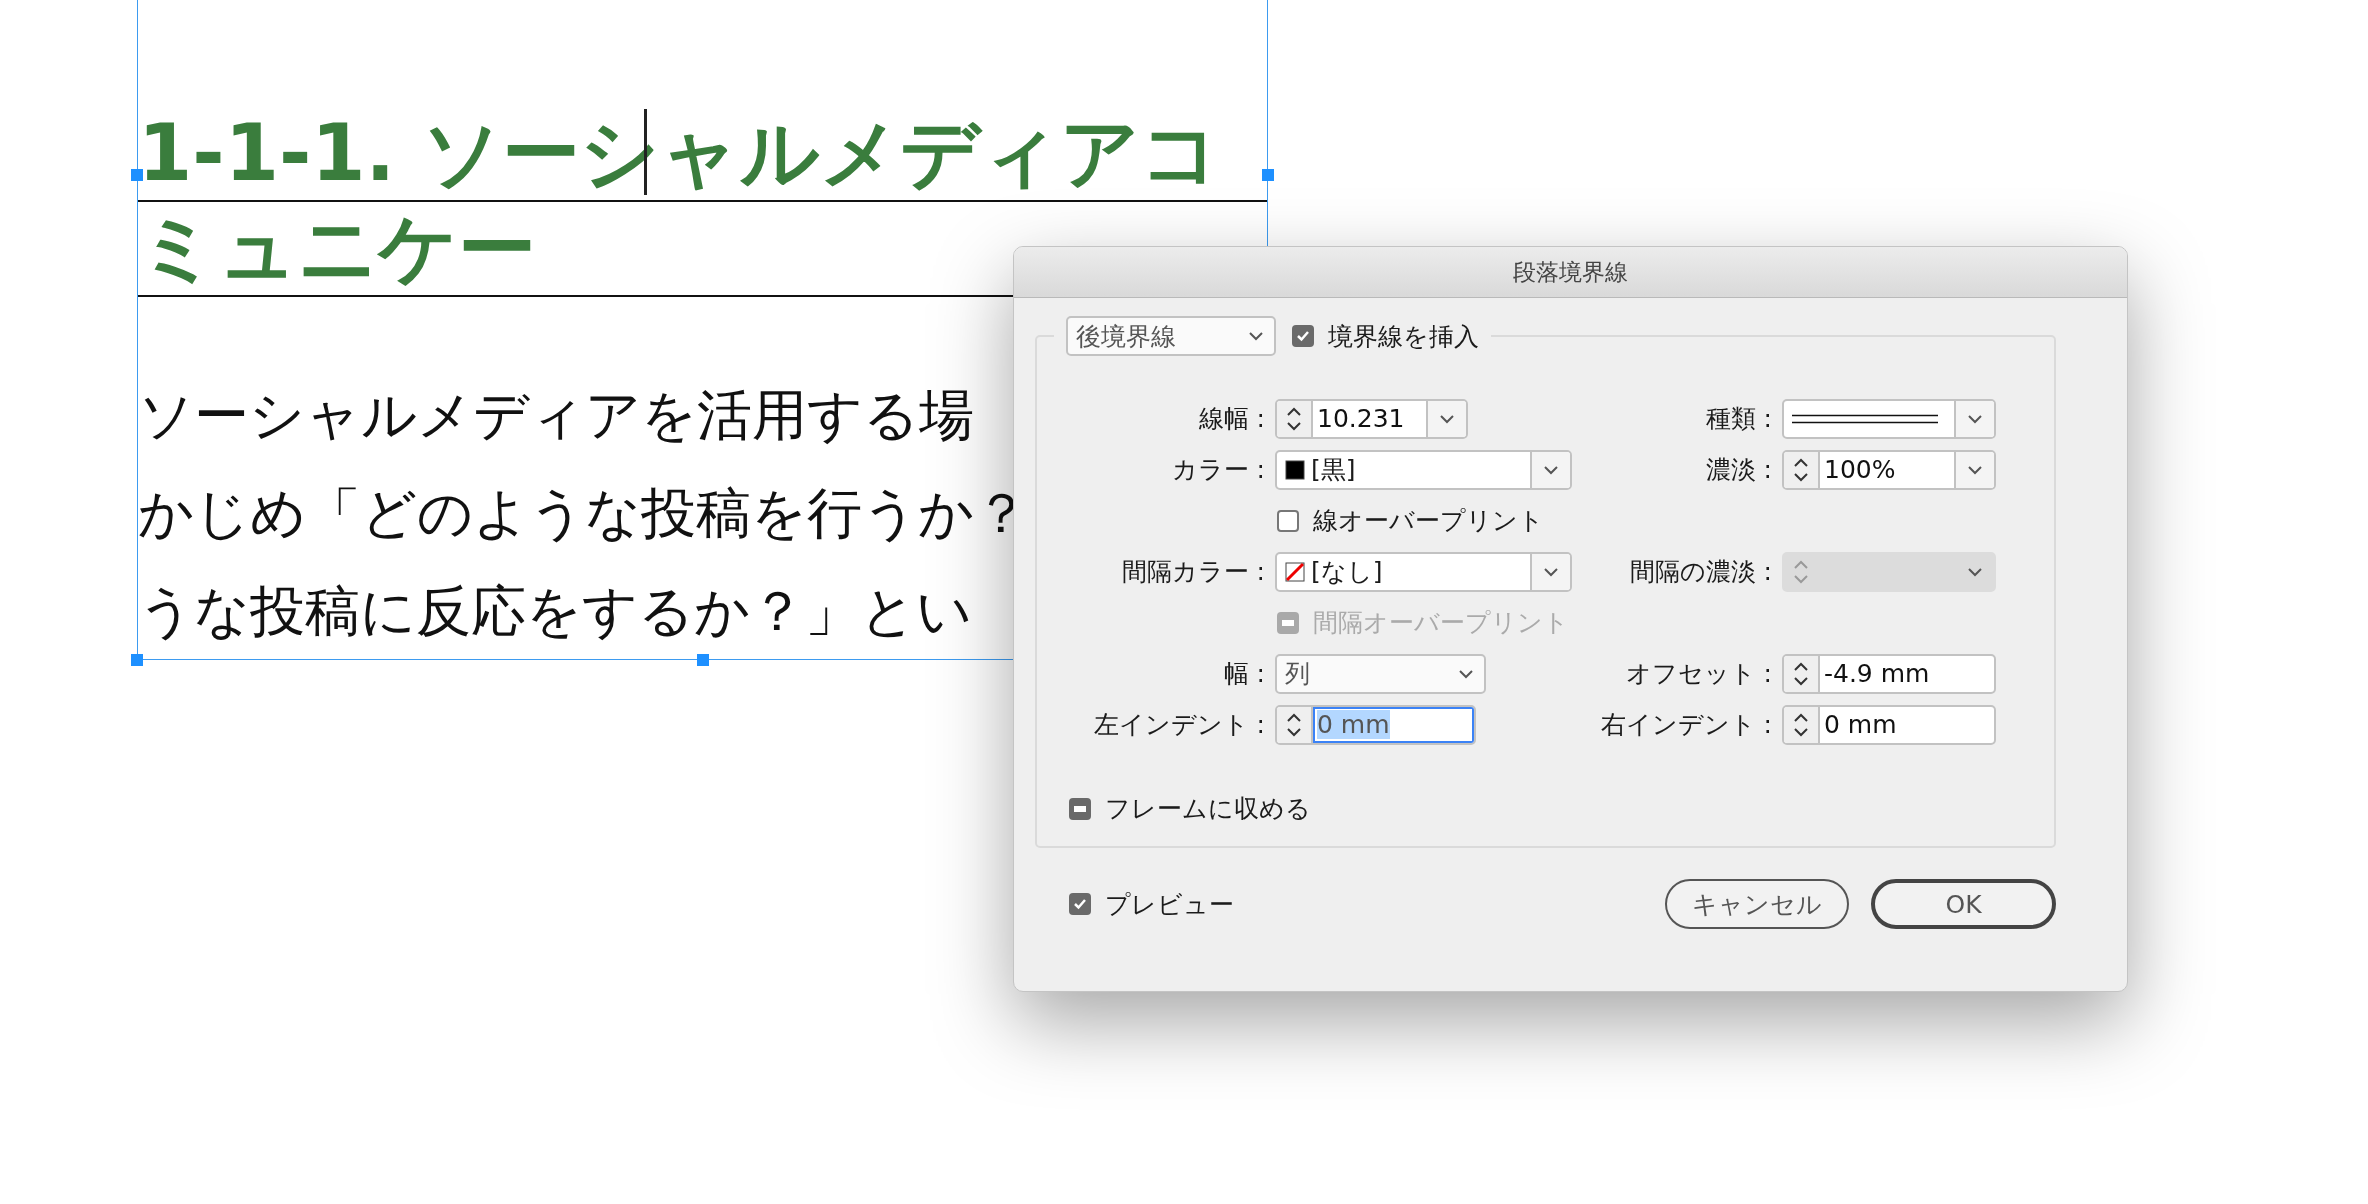 The height and width of the screenshot is (1204, 2368). Describe the element at coordinates (1193, 572) in the screenshot. I see `field-label: 間隔カラー :` at that location.